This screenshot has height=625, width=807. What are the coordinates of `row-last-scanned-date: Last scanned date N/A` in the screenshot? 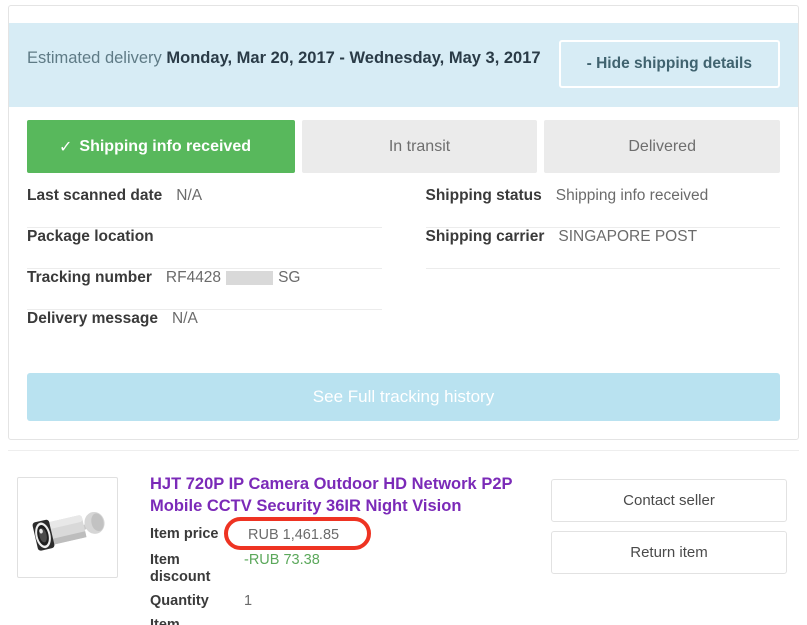 It's located at (204, 207).